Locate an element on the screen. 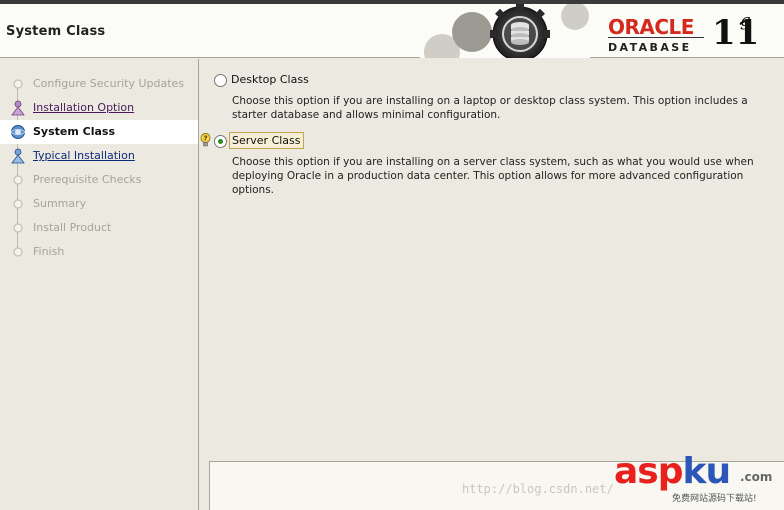 The height and width of the screenshot is (510, 784). step-label: Prerequisite Checks is located at coordinates (87, 179).